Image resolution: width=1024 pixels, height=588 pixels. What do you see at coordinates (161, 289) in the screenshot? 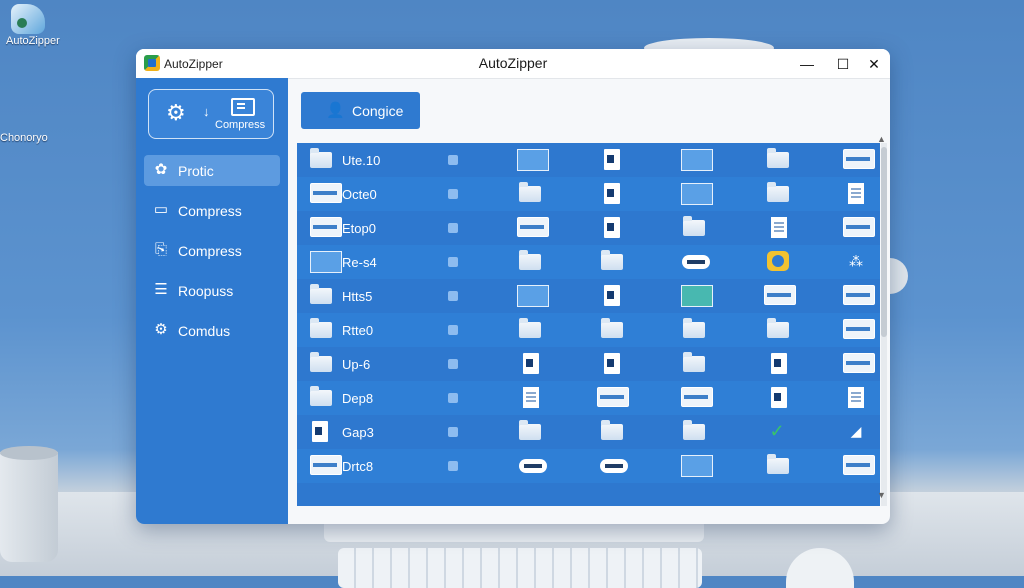
I see `list-doc-icon: ☰` at bounding box center [161, 289].